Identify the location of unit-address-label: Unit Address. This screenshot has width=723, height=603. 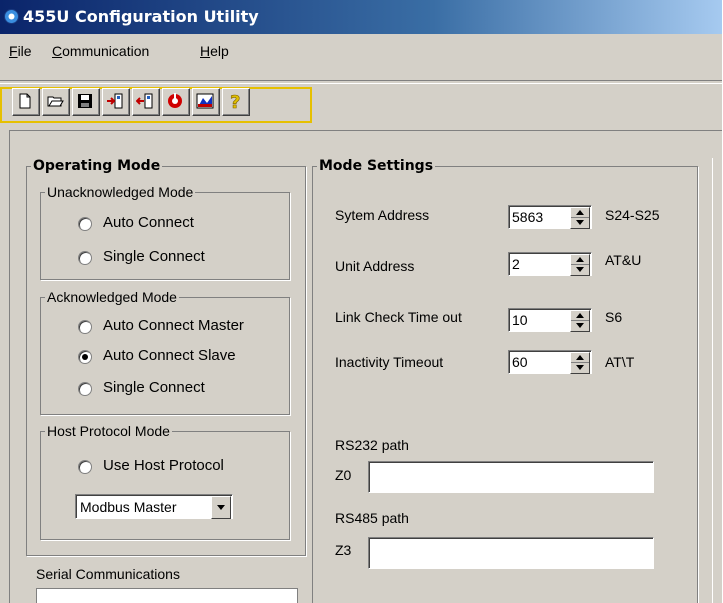
(375, 266).